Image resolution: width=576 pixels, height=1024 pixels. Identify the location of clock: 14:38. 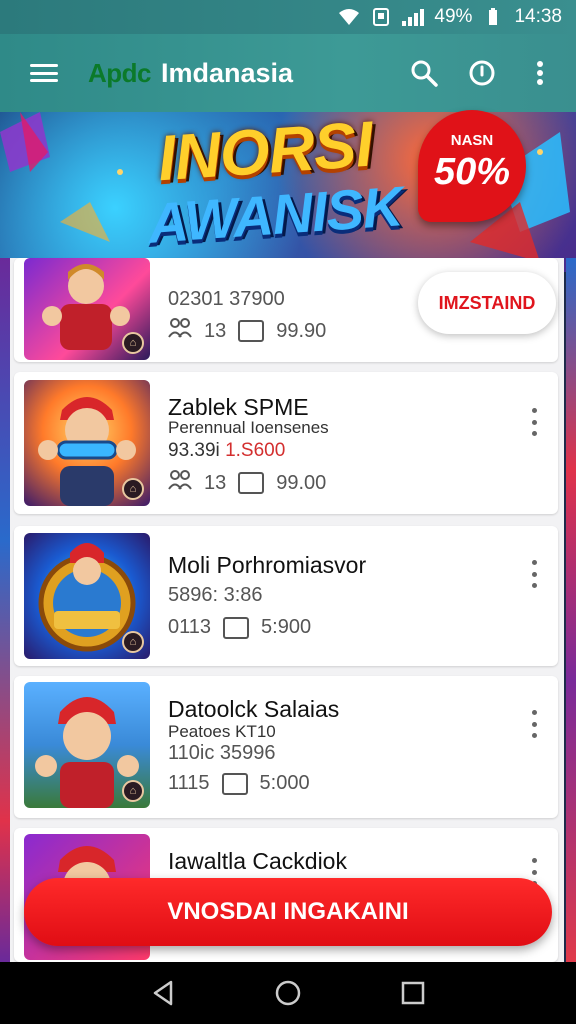
(538, 16).